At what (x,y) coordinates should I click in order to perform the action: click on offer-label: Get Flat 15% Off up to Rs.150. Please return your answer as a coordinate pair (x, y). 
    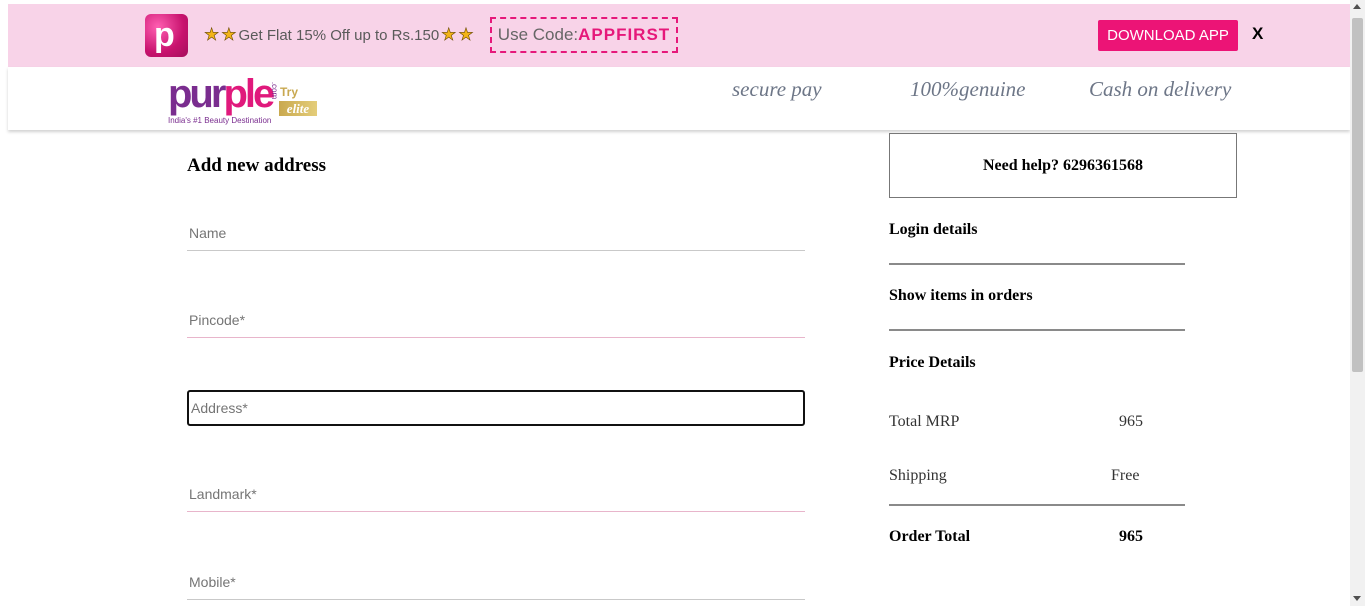
    Looking at the image, I should click on (339, 35).